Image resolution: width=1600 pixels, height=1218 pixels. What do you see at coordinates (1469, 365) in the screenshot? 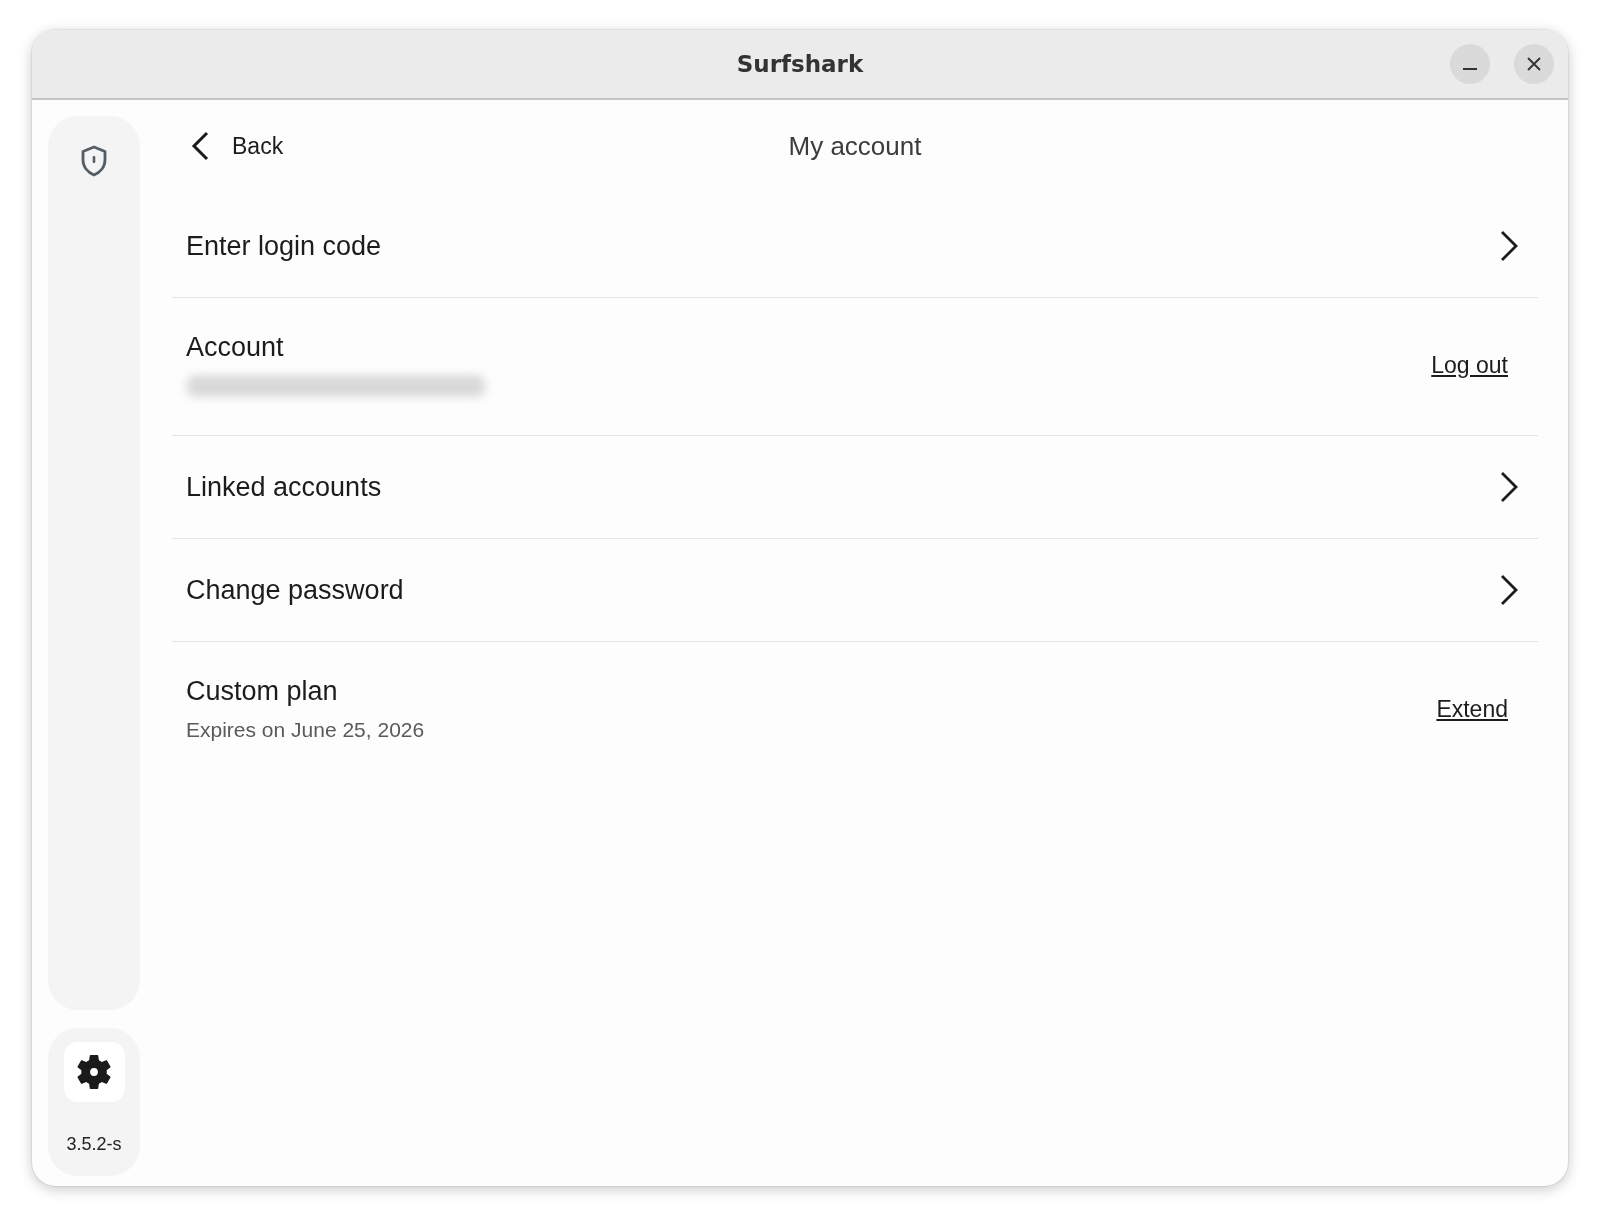
I see `action-link: Log out` at bounding box center [1469, 365].